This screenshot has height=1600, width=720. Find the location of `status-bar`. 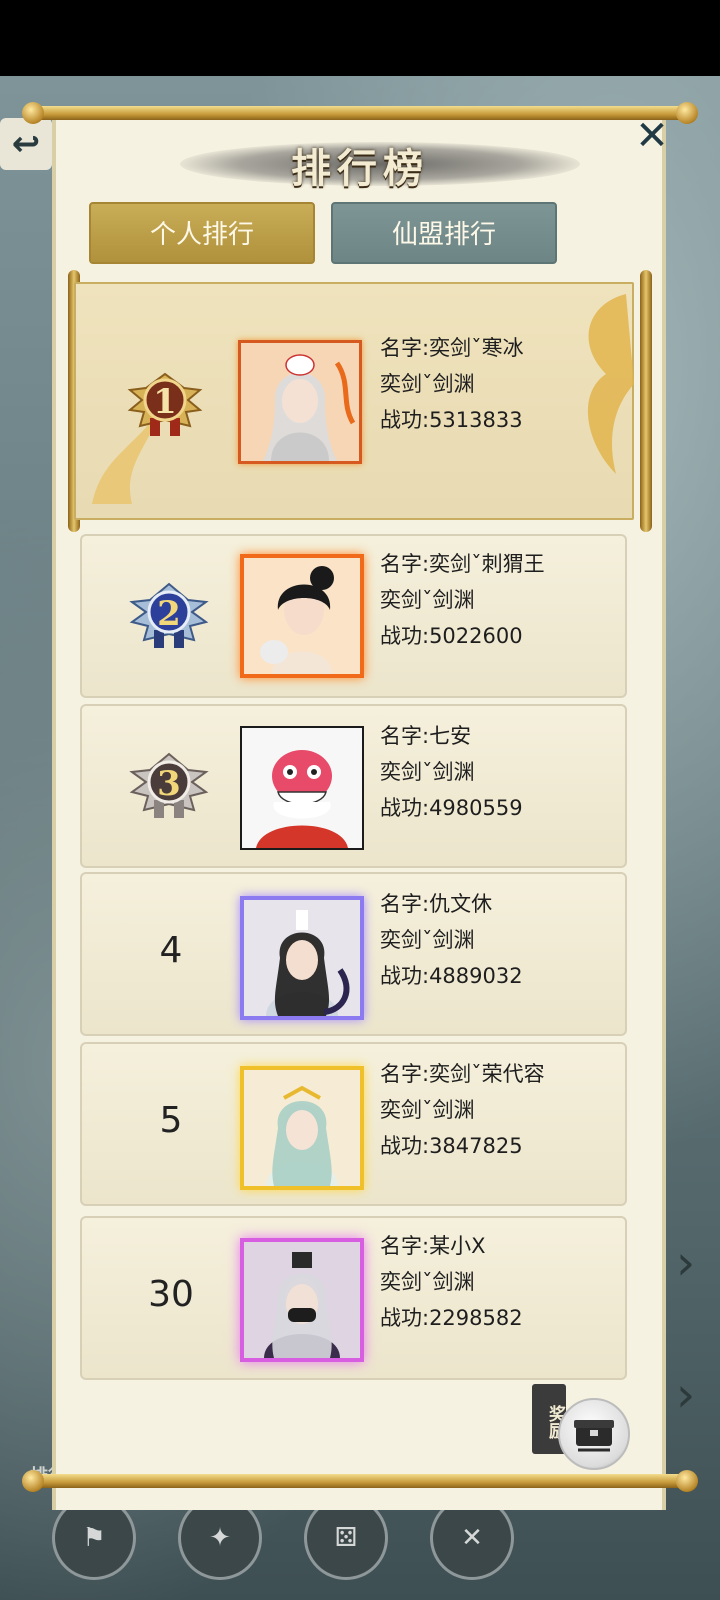

status-bar is located at coordinates (360, 38).